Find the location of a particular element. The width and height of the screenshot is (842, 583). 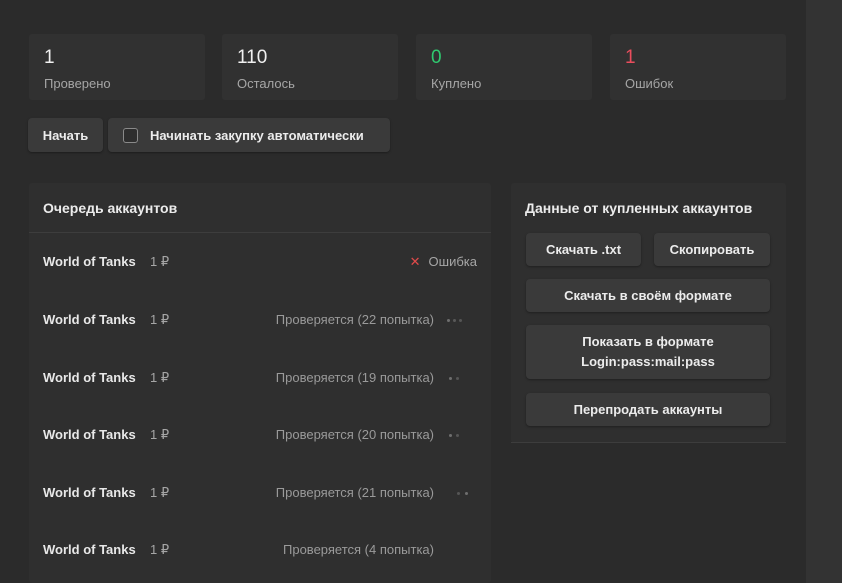

stat-checked-value: 1 is located at coordinates (49, 57).